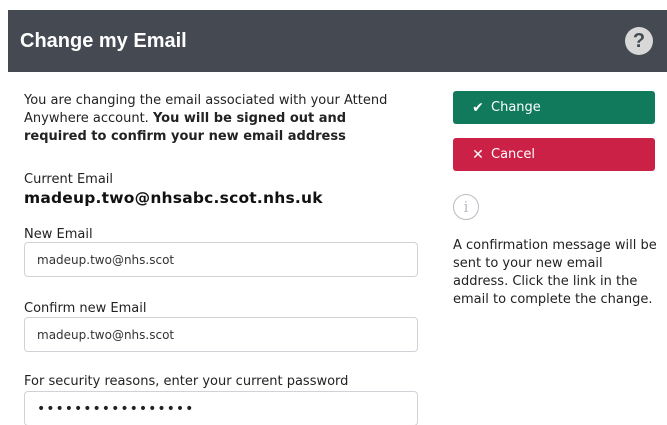  I want to click on cancel-button-label: Cancel, so click(513, 154).